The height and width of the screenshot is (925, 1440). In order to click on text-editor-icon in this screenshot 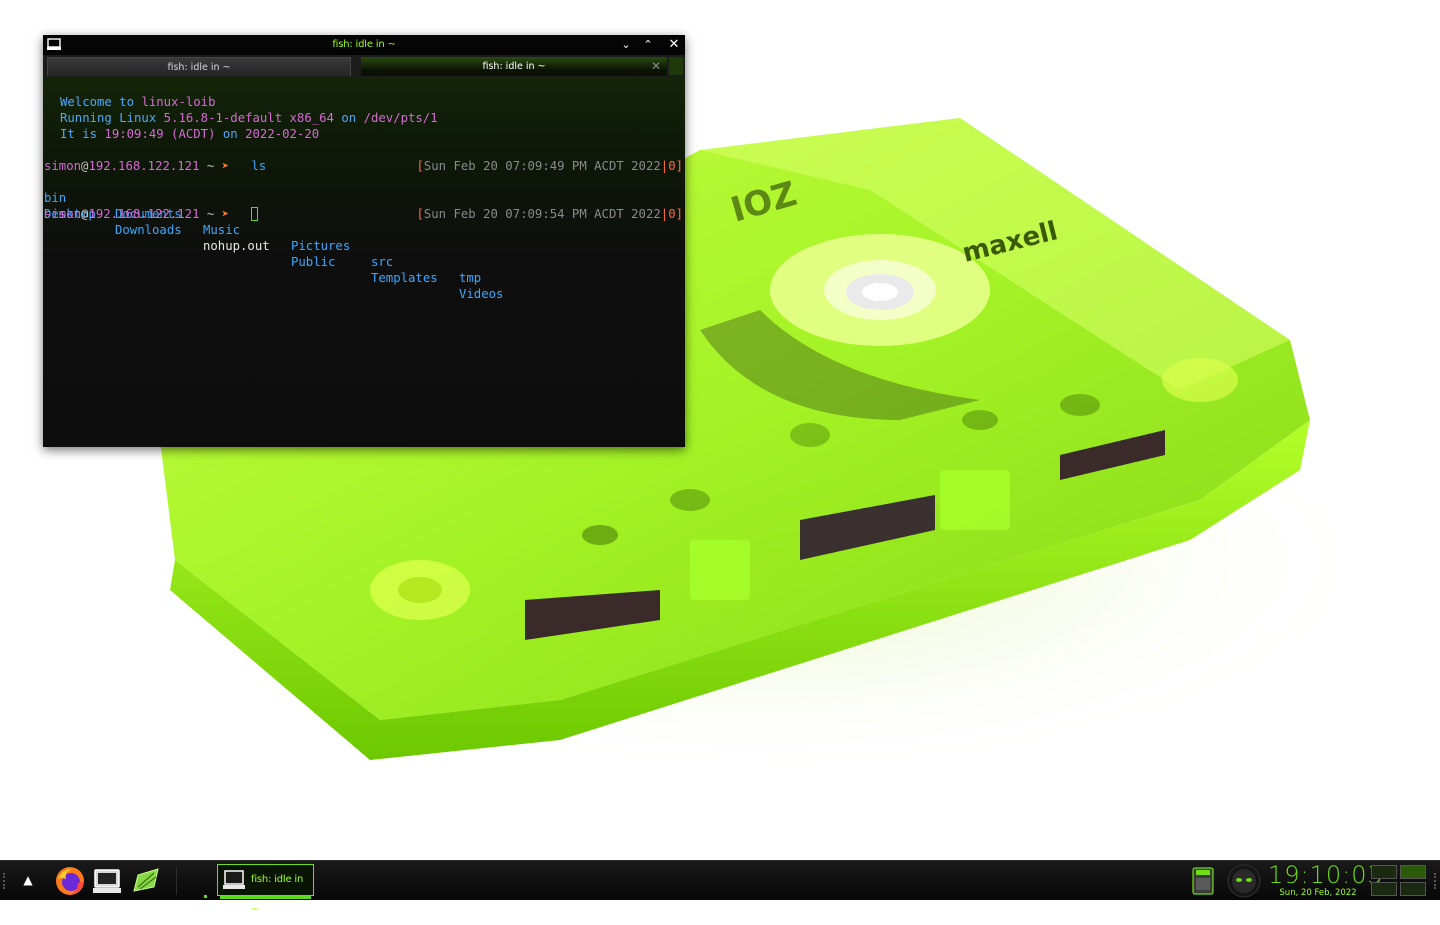, I will do `click(146, 881)`.